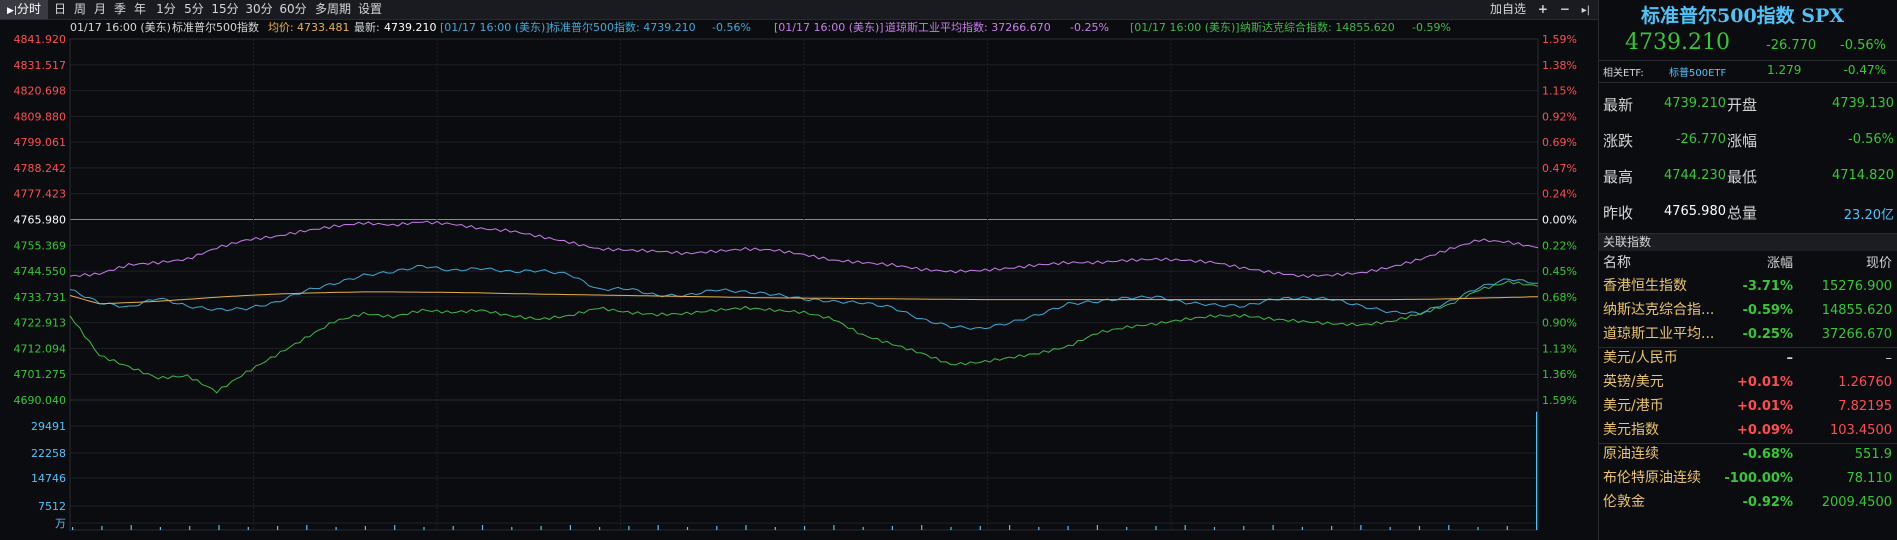 This screenshot has width=1897, height=540. I want to click on quote-label: 涨幅, so click(1742, 141).